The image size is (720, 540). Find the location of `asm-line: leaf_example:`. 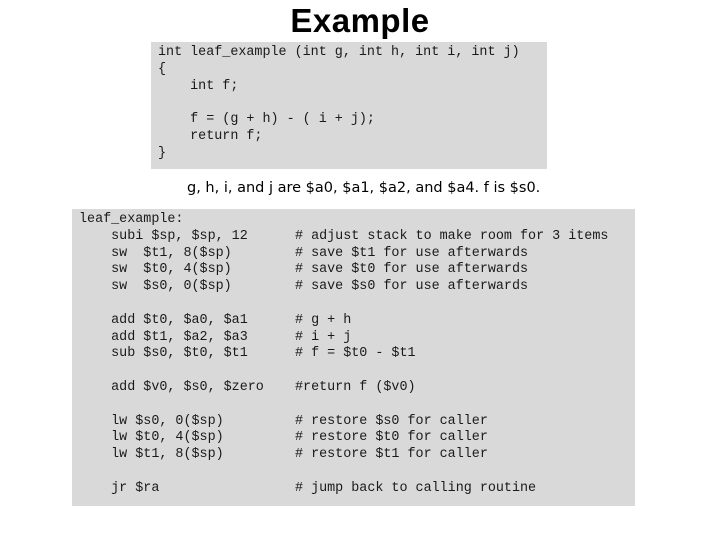

asm-line: leaf_example: is located at coordinates (353, 220).